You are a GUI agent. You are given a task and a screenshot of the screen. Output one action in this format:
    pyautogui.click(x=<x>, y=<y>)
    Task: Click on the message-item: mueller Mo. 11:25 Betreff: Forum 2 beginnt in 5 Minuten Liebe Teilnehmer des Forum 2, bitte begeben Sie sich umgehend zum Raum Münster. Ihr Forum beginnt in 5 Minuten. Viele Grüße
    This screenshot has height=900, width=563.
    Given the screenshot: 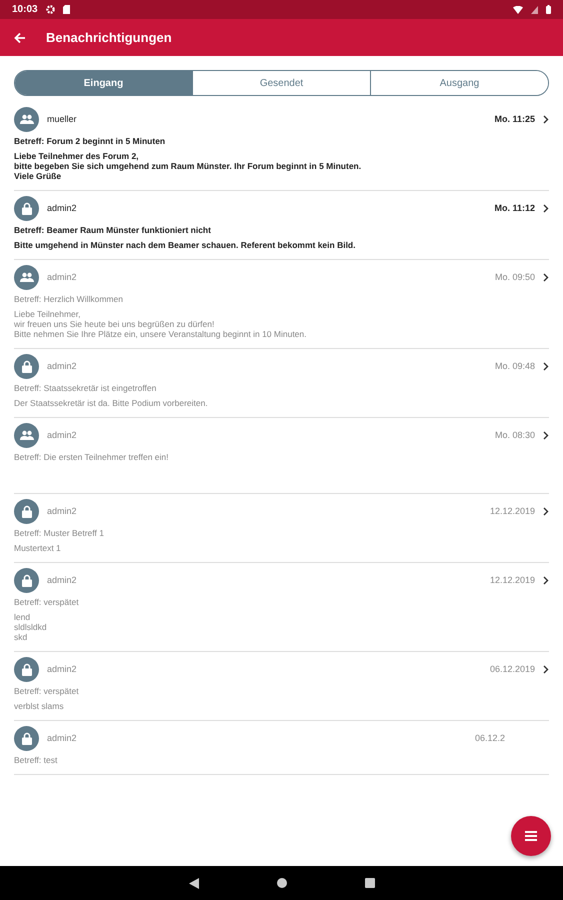 What is the action you would take?
    pyautogui.click(x=281, y=146)
    